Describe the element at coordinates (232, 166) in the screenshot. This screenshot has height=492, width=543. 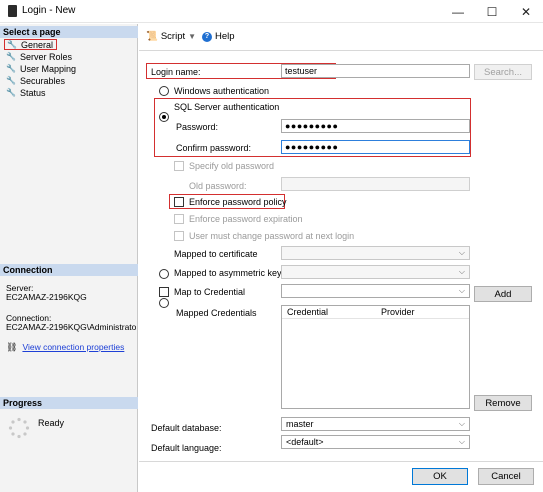
I see `specify-old-password-label: Specify old password` at that location.